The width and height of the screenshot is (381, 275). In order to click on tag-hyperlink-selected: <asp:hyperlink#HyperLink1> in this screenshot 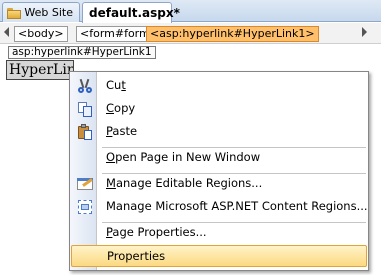, I will do `click(232, 34)`.